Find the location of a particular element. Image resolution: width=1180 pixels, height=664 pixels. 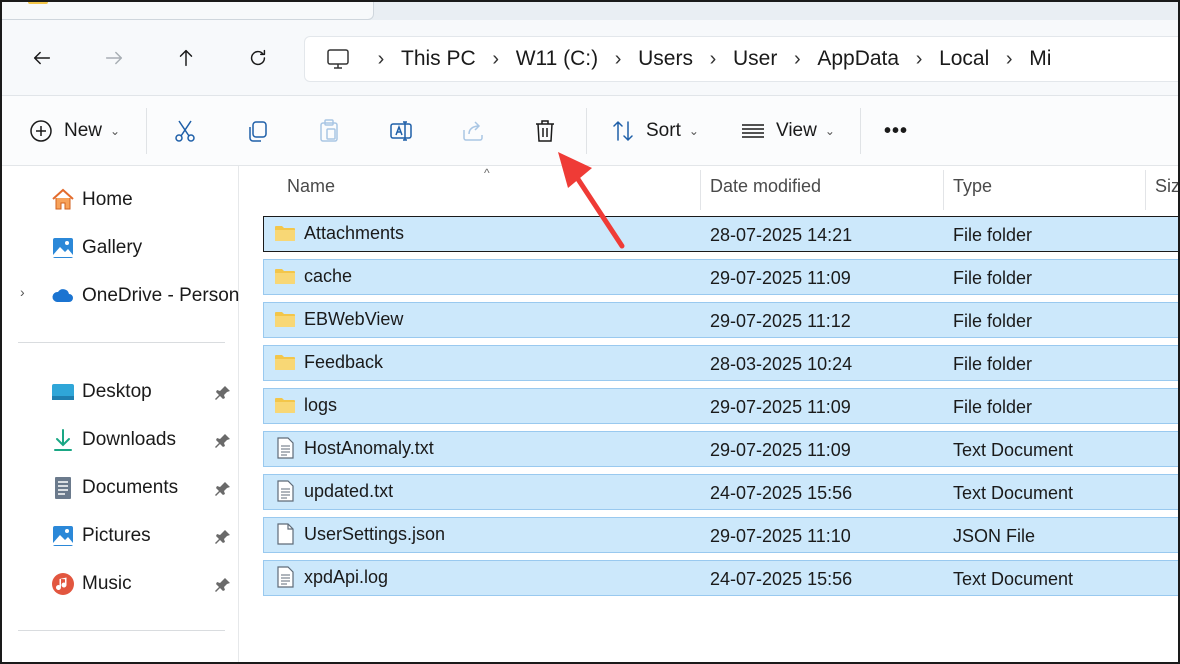

new-button: New ⌄ is located at coordinates (74, 131).